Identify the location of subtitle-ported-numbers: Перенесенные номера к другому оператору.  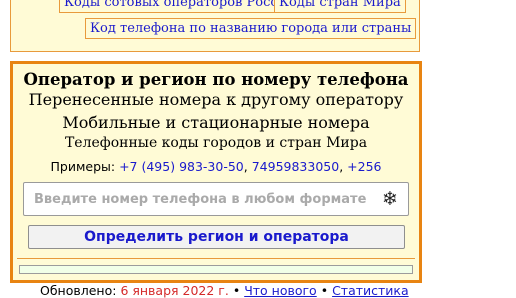
(216, 99).